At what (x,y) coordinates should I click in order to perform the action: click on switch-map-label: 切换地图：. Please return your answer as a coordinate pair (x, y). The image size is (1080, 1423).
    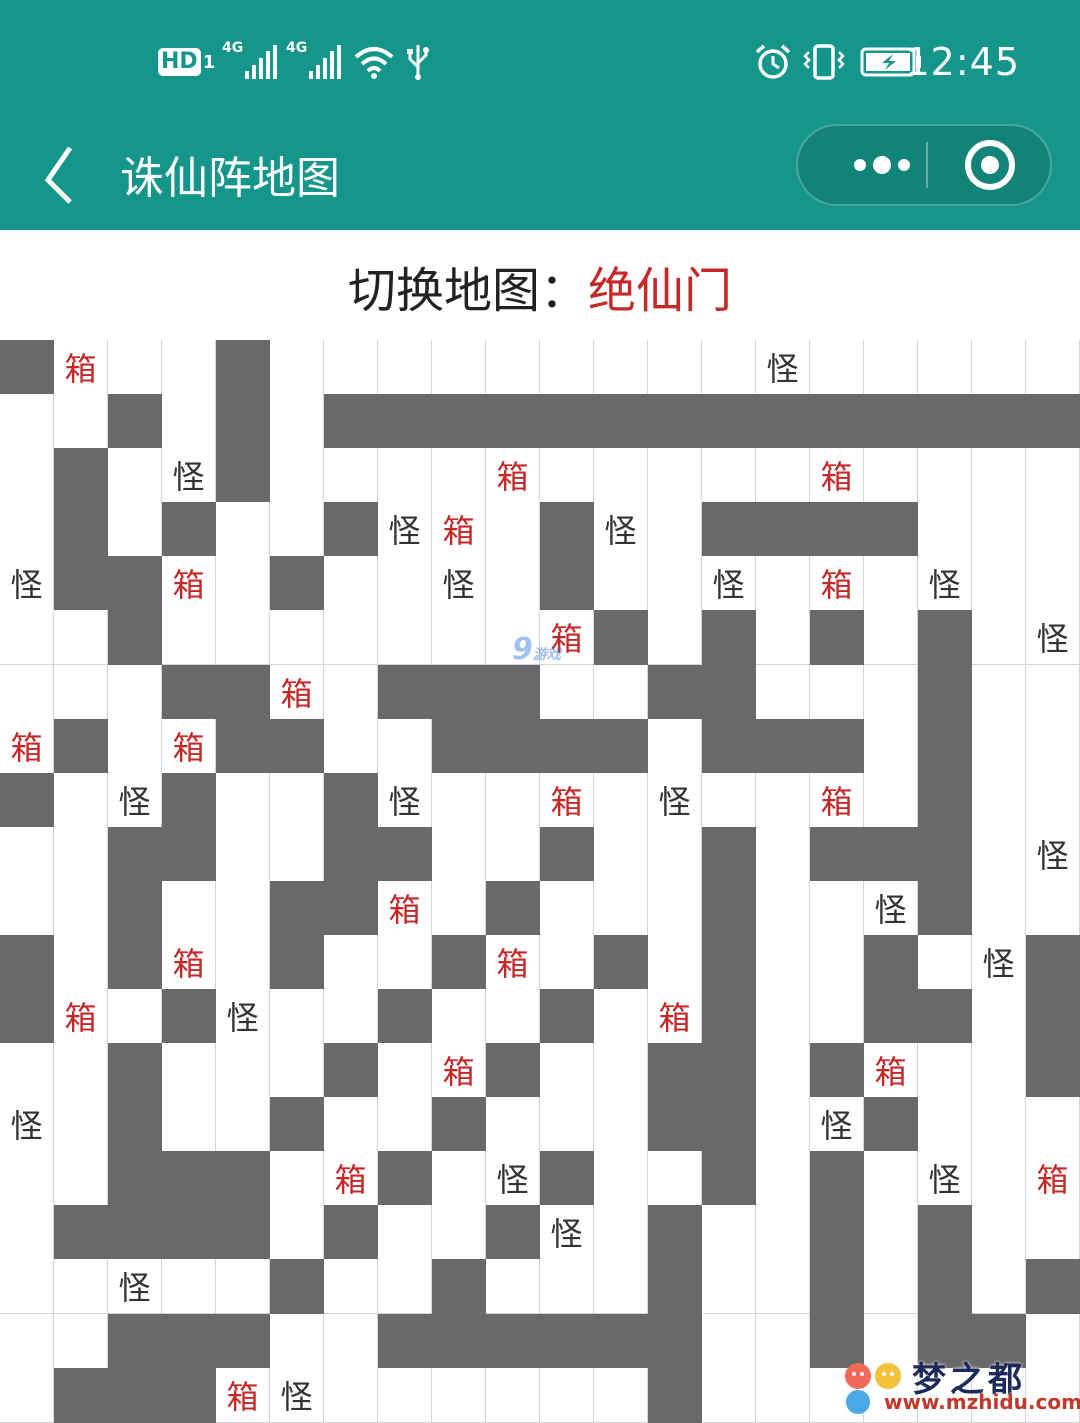
    Looking at the image, I should click on (468, 286).